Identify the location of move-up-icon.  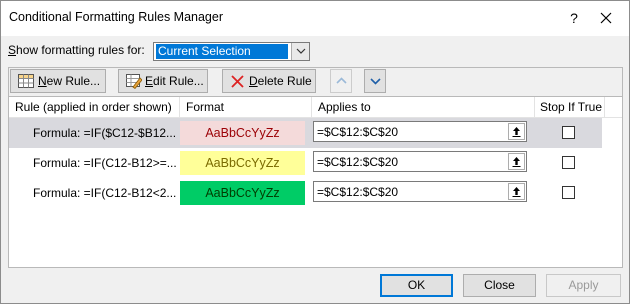
(341, 80).